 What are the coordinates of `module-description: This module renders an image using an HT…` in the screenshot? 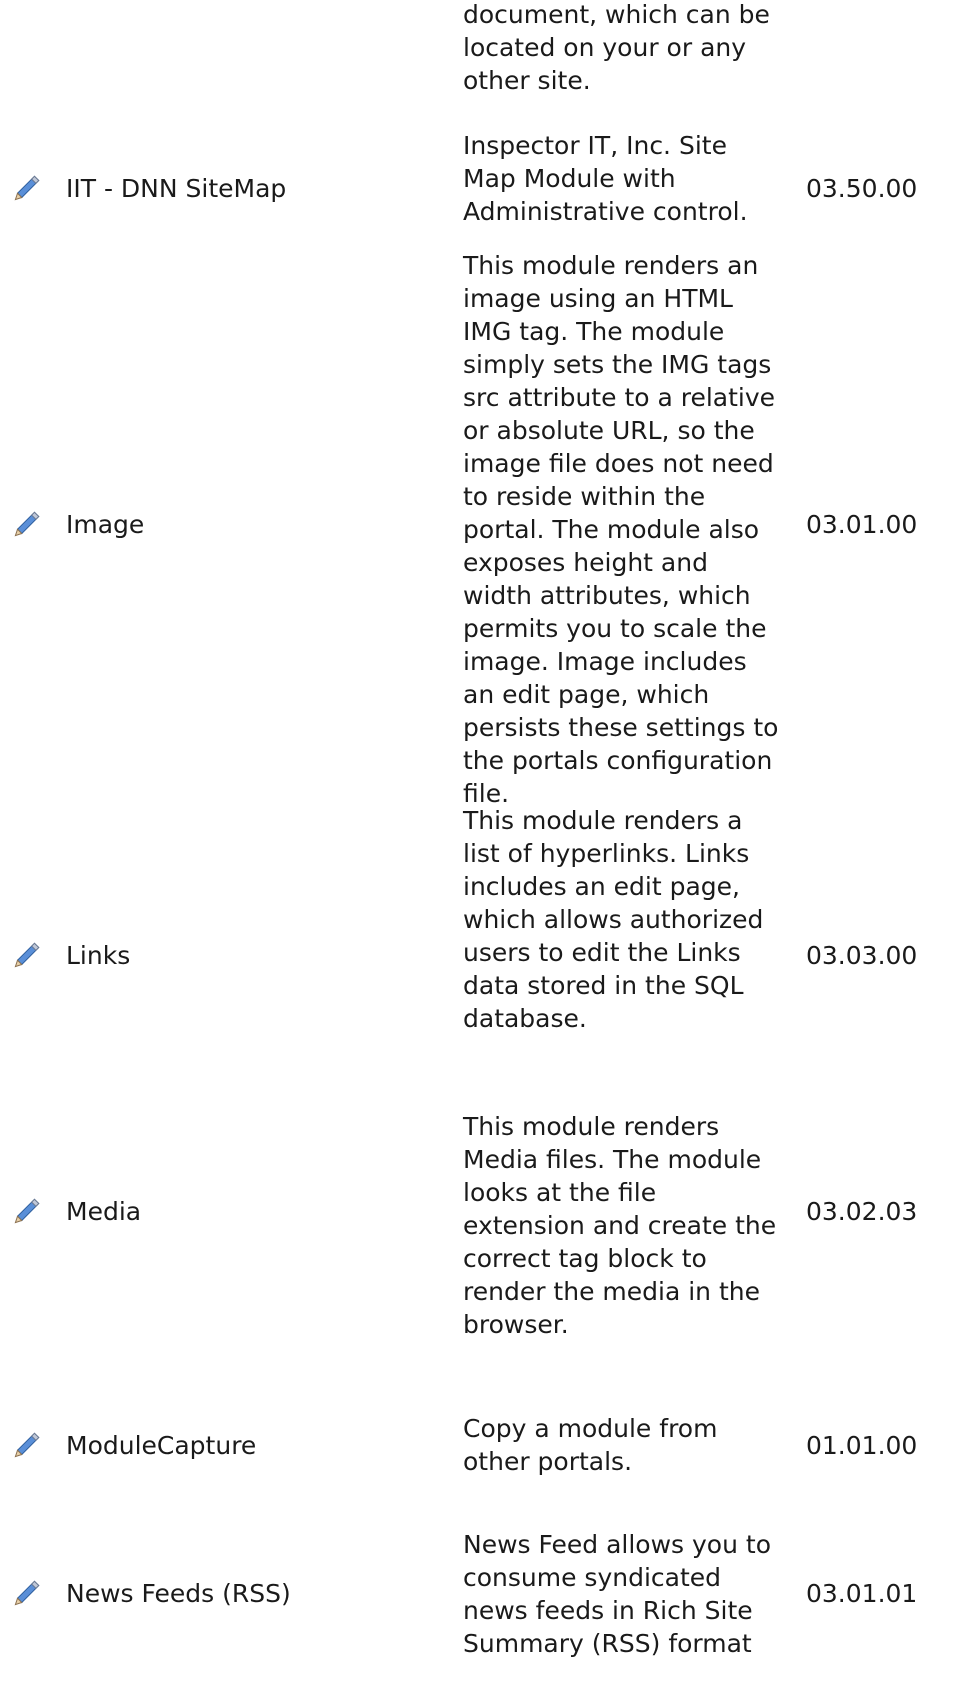 It's located at (621, 529).